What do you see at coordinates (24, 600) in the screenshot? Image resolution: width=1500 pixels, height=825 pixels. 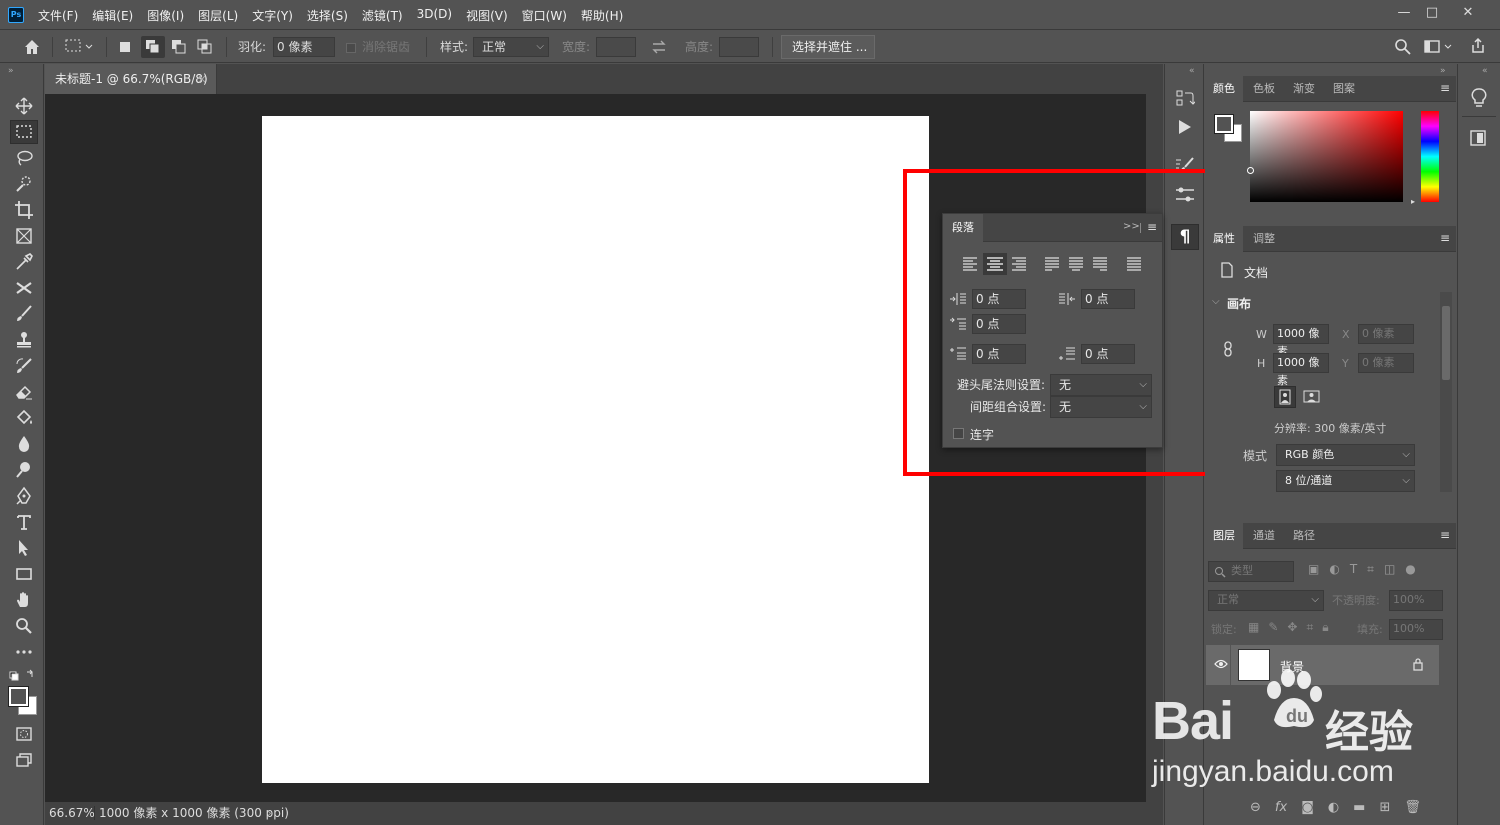 I see `hand-tool-icon` at bounding box center [24, 600].